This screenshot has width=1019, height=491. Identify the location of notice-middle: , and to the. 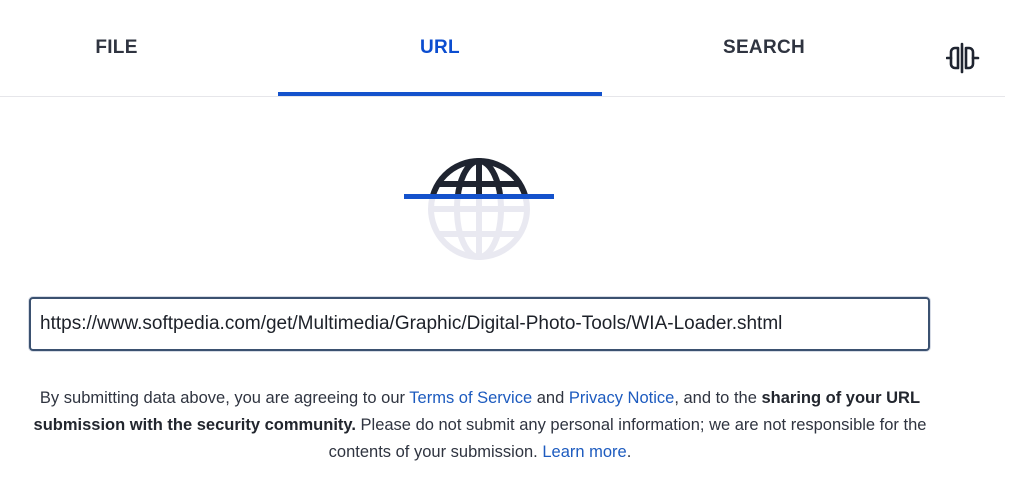
(718, 398).